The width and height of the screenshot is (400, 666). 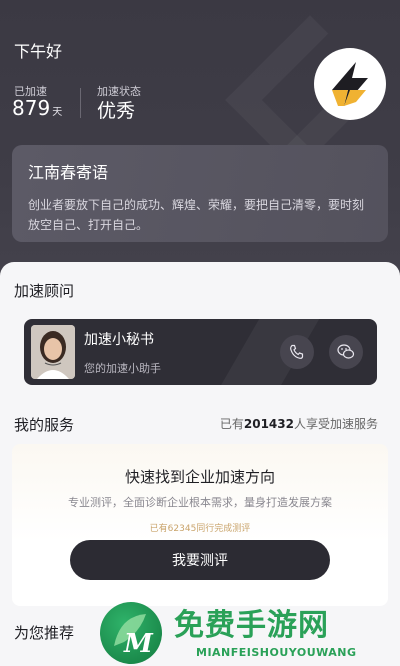 I want to click on evaluate-button: 我要测评, so click(x=200, y=560).